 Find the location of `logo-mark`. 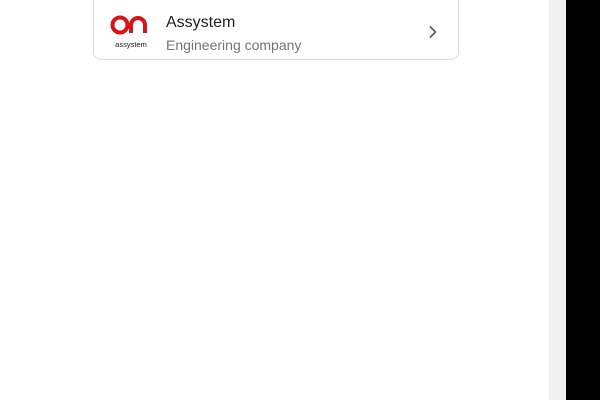

logo-mark is located at coordinates (128, 25).